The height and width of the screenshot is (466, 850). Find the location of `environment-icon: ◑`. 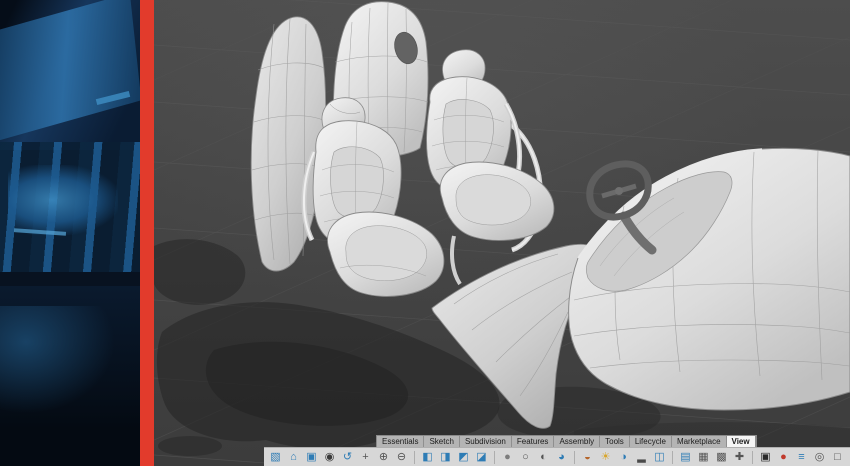

environment-icon: ◑ is located at coordinates (623, 457).